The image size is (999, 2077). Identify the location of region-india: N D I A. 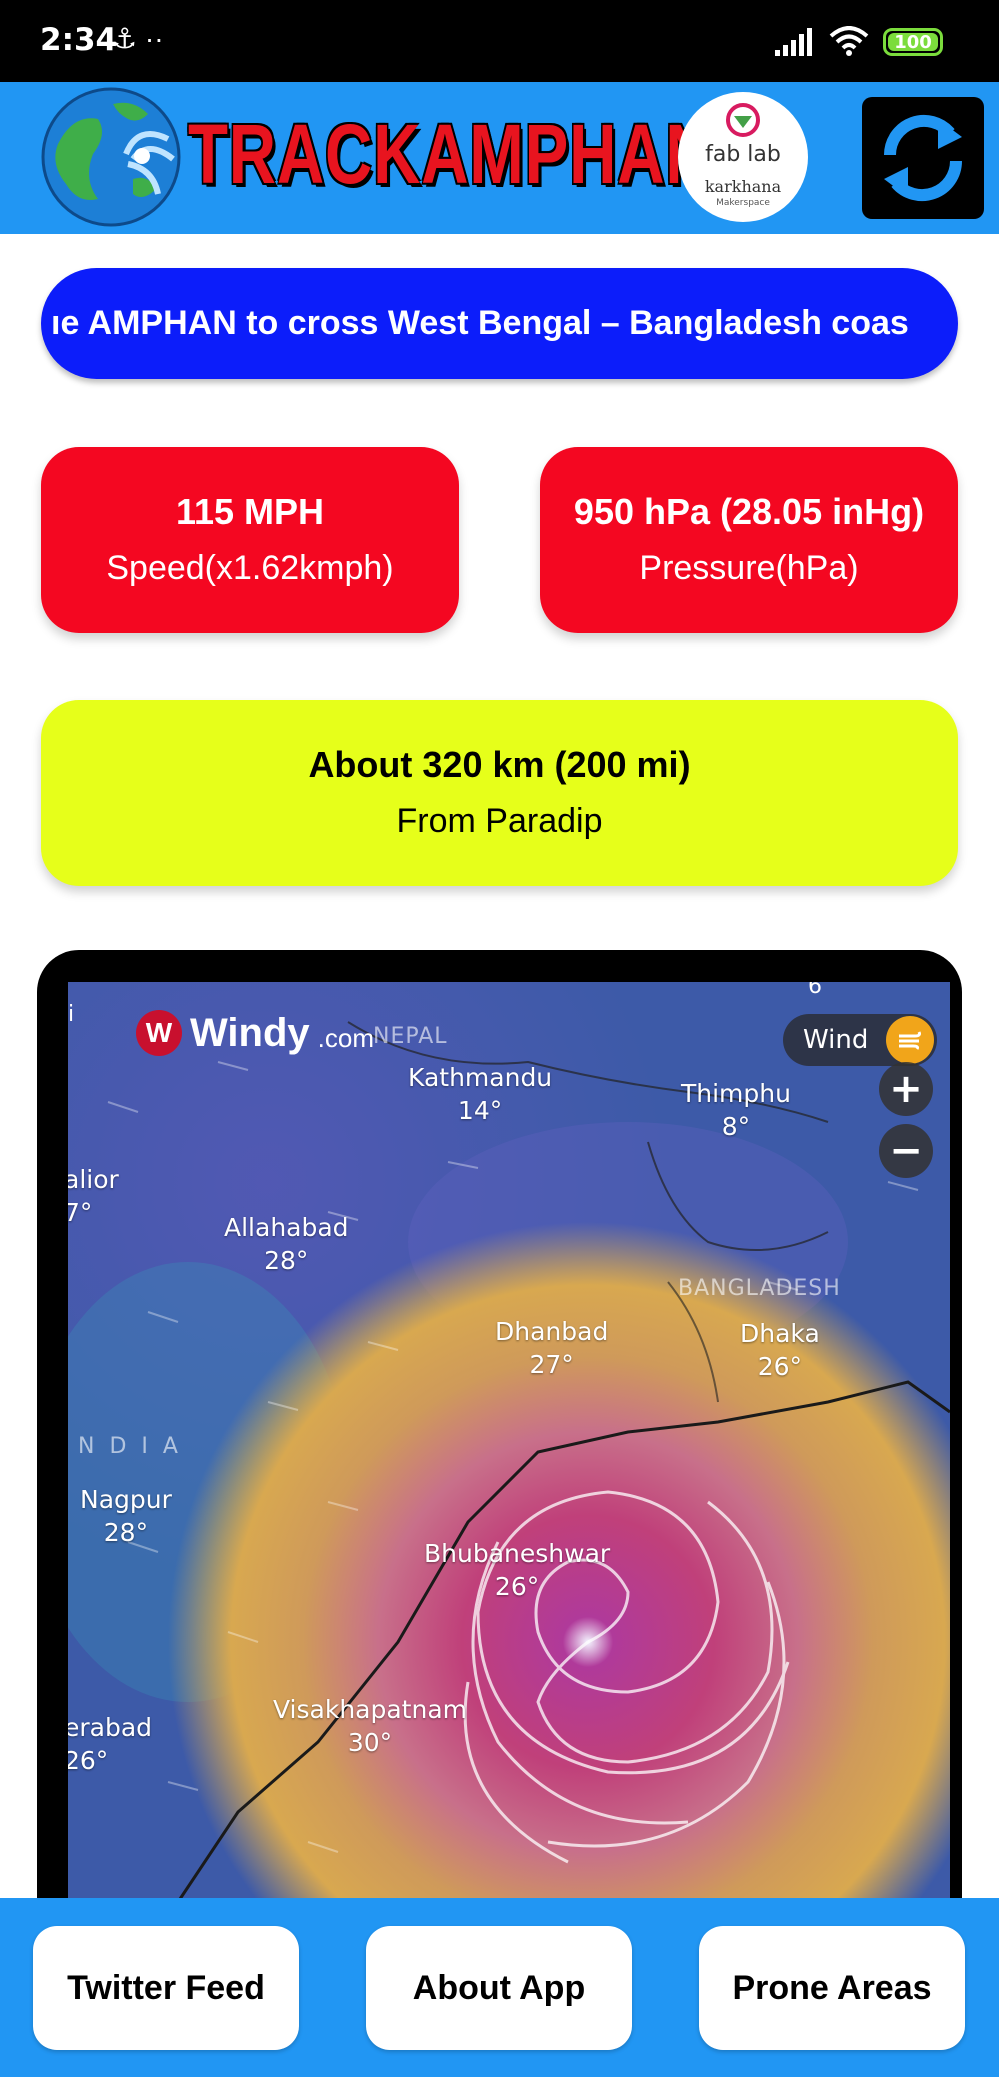
(130, 1446).